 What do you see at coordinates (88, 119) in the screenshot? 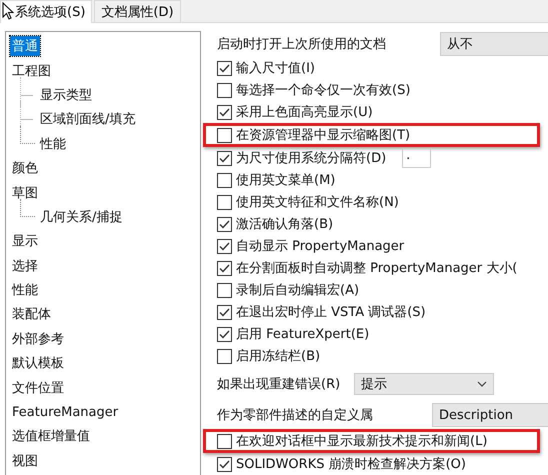
I see `tree-item: 区域剖面线/填充` at bounding box center [88, 119].